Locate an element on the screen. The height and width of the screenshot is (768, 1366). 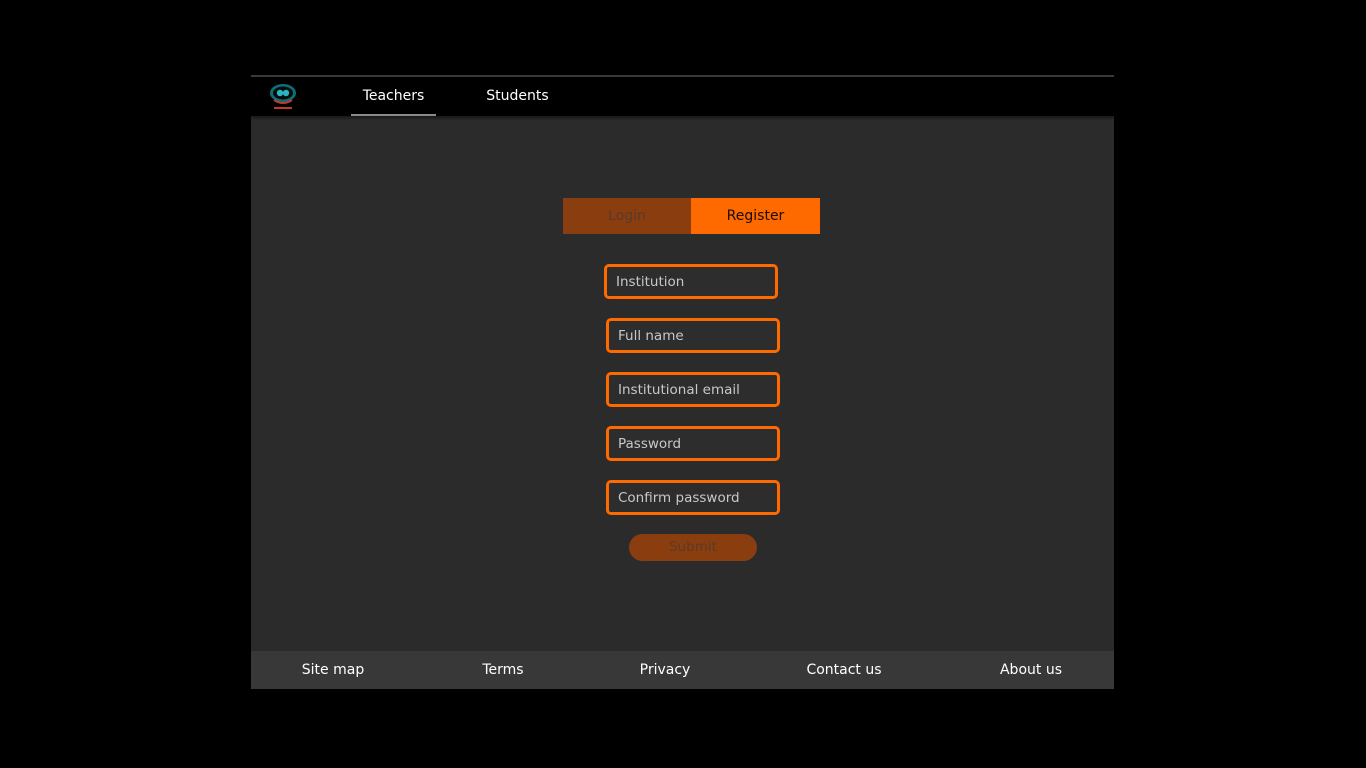
footer-link-terms: Terms is located at coordinates (503, 670).